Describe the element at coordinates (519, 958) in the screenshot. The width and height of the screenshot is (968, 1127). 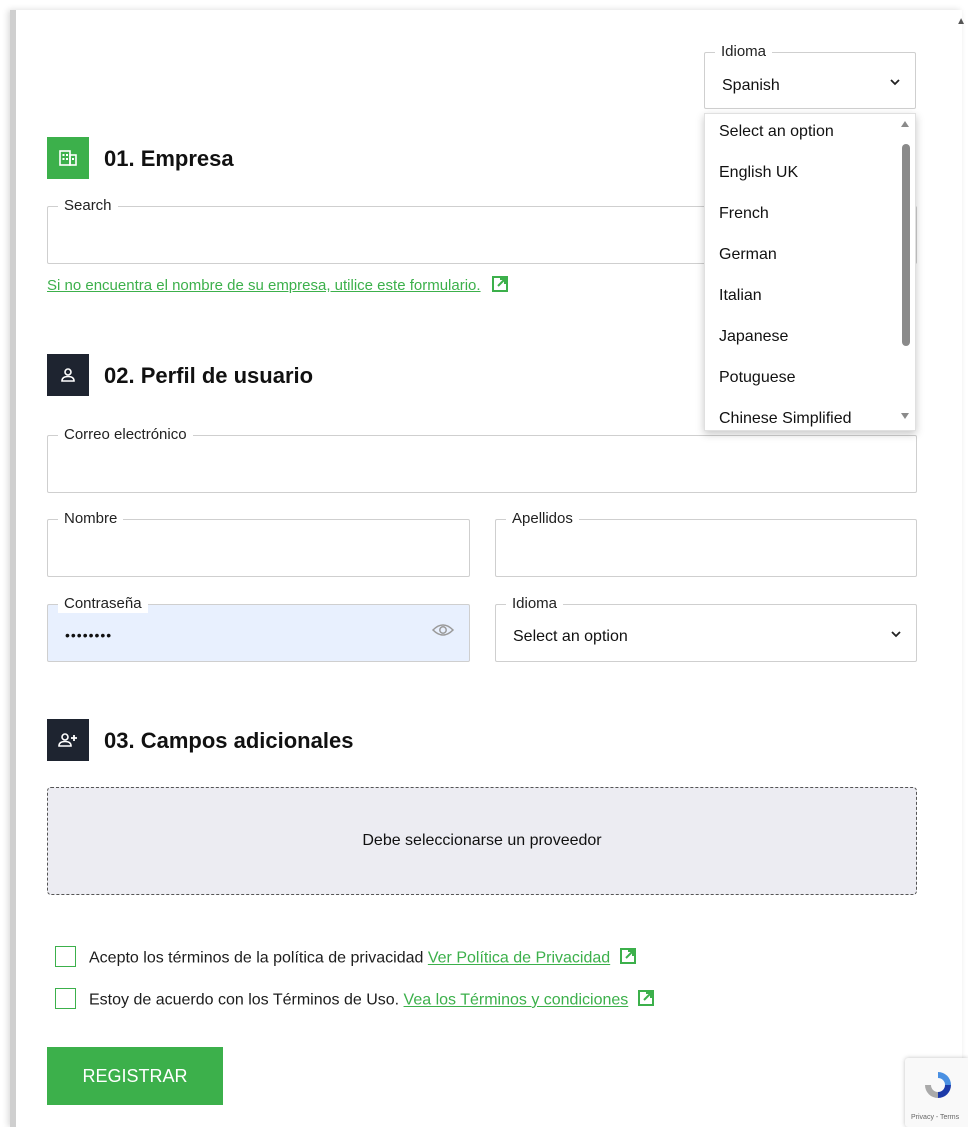
I see `privacy-policy-link: Ver Política de Privacidad` at that location.